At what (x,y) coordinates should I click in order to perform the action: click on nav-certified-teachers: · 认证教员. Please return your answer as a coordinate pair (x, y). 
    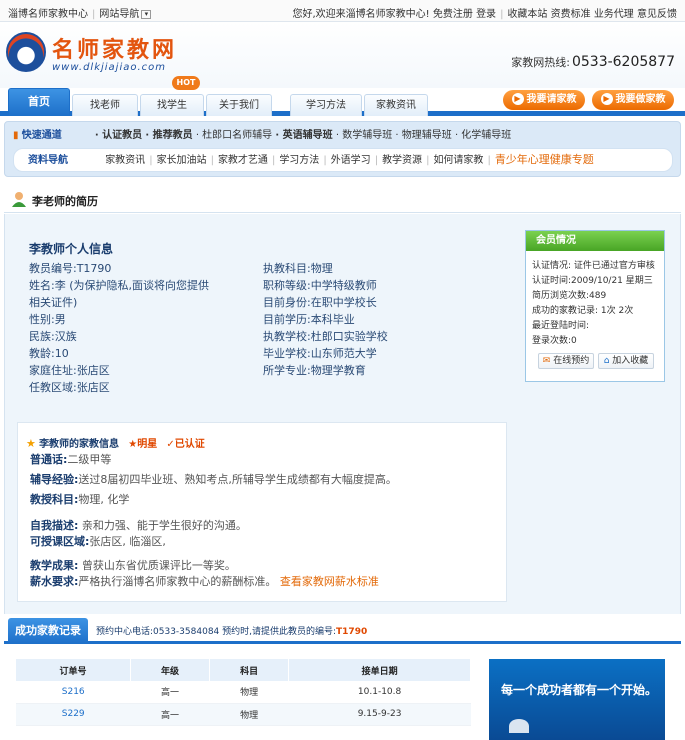
    Looking at the image, I should click on (118, 135).